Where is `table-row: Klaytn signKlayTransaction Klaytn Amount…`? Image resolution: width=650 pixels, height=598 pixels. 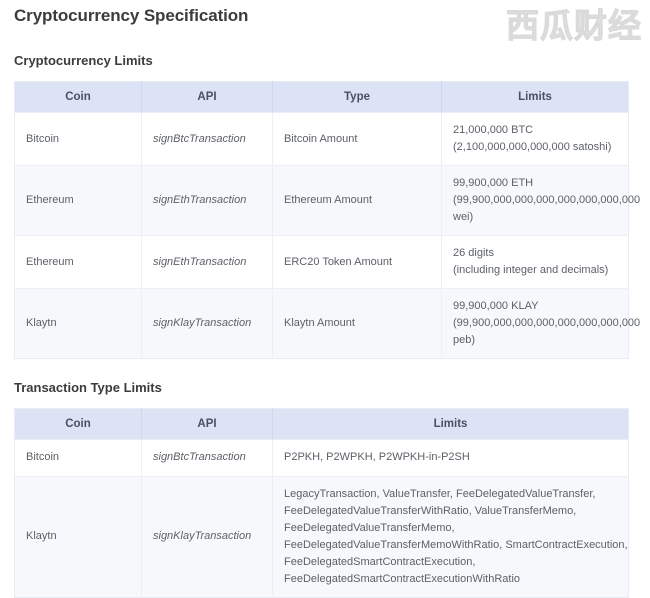
table-row: Klaytn signKlayTransaction Klaytn Amount… is located at coordinates (327, 323).